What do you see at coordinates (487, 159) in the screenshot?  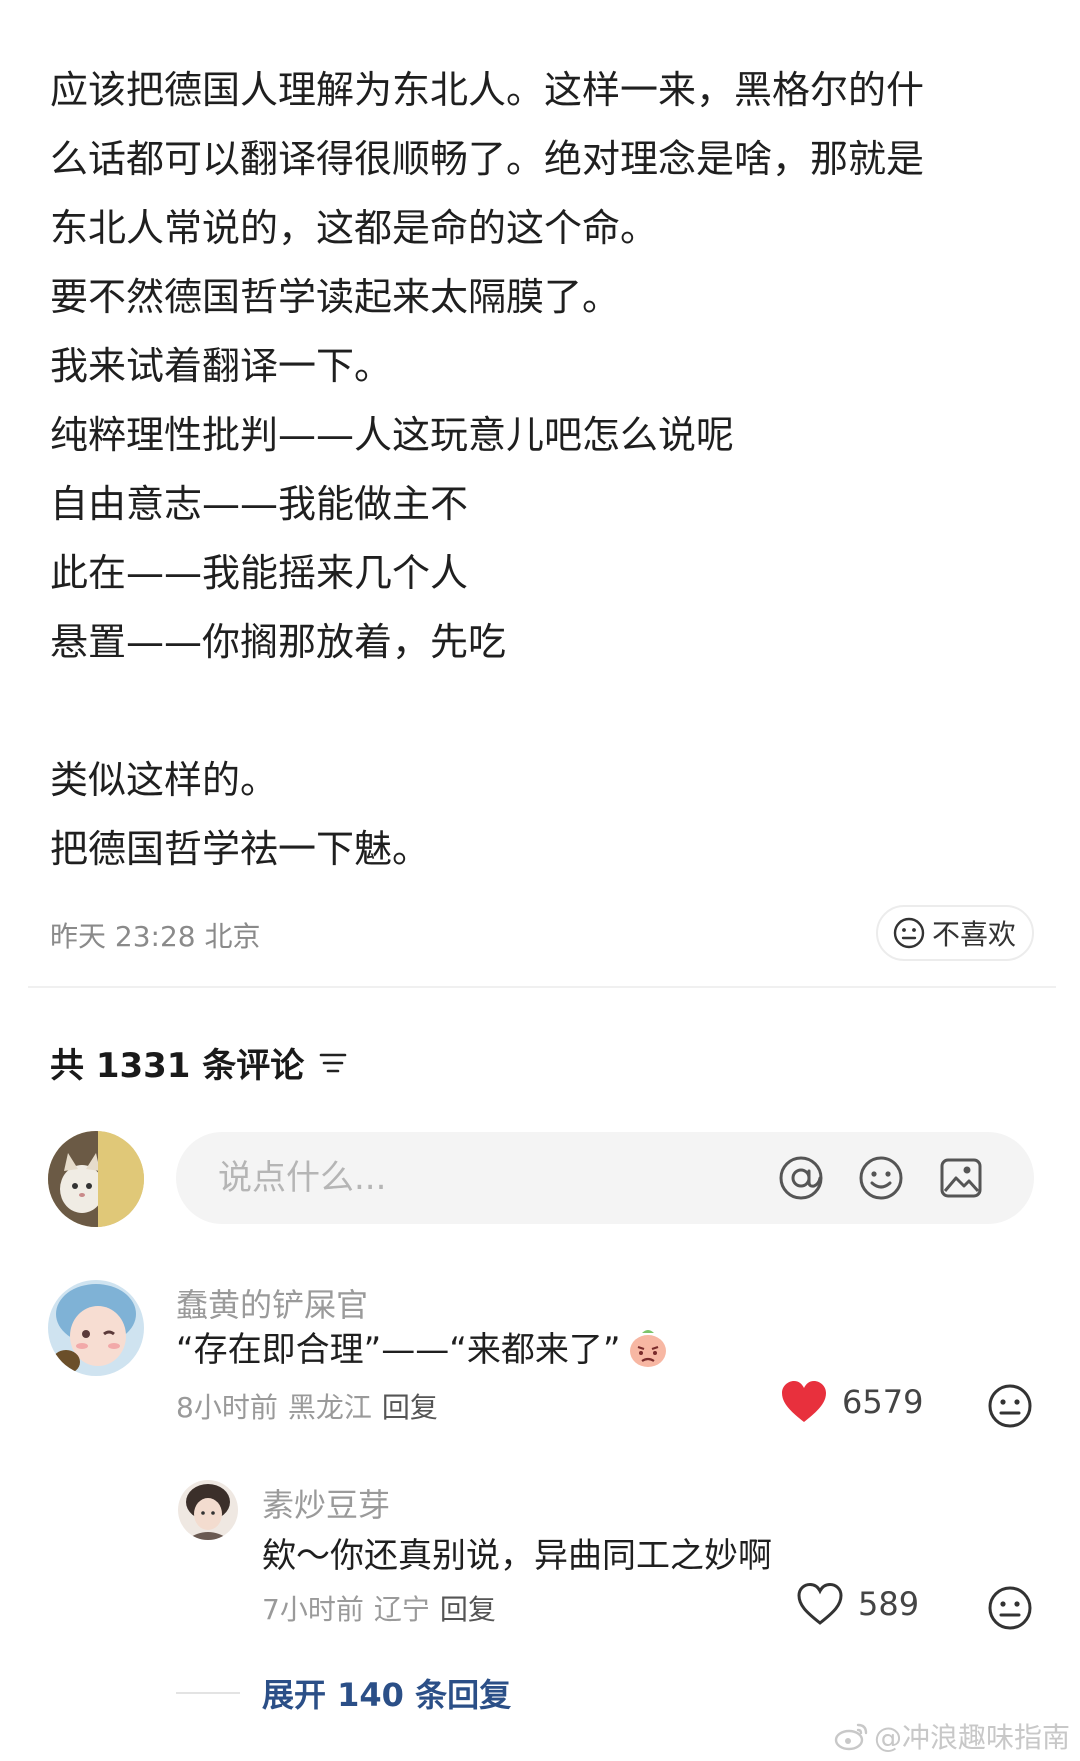 I see `post-line: 么话都可以翻译得很顺畅了。绝对理念是啥，那就是` at bounding box center [487, 159].